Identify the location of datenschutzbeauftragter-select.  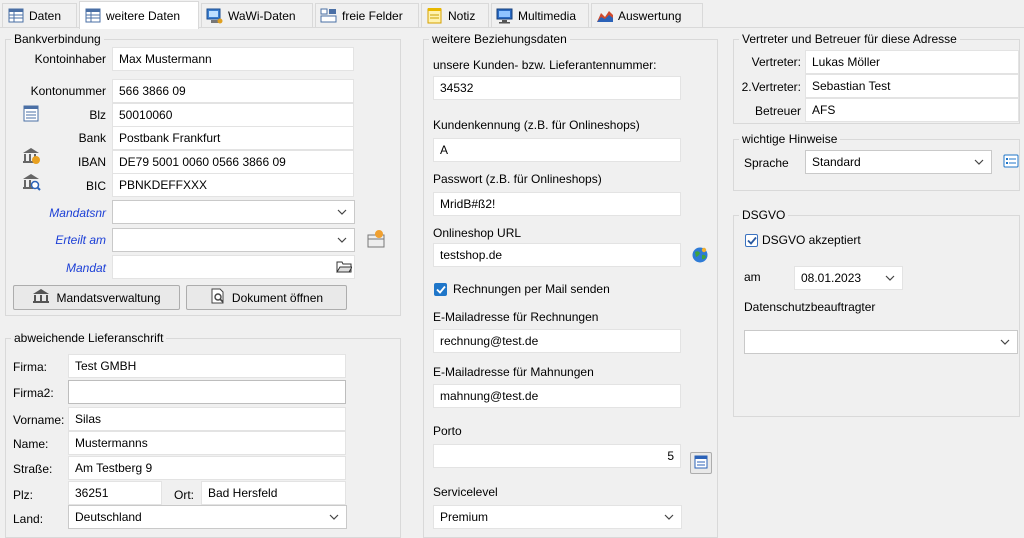
(881, 342).